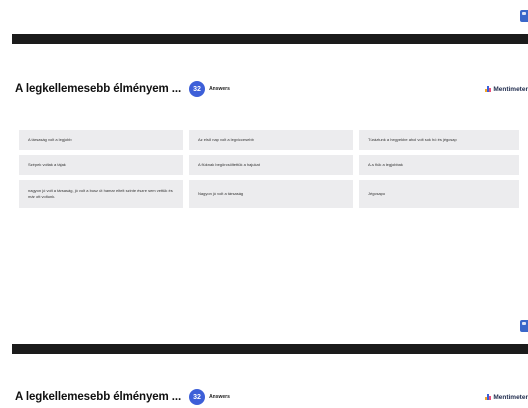  I want to click on answer-card: Szépek voltak a tájak, so click(101, 165).